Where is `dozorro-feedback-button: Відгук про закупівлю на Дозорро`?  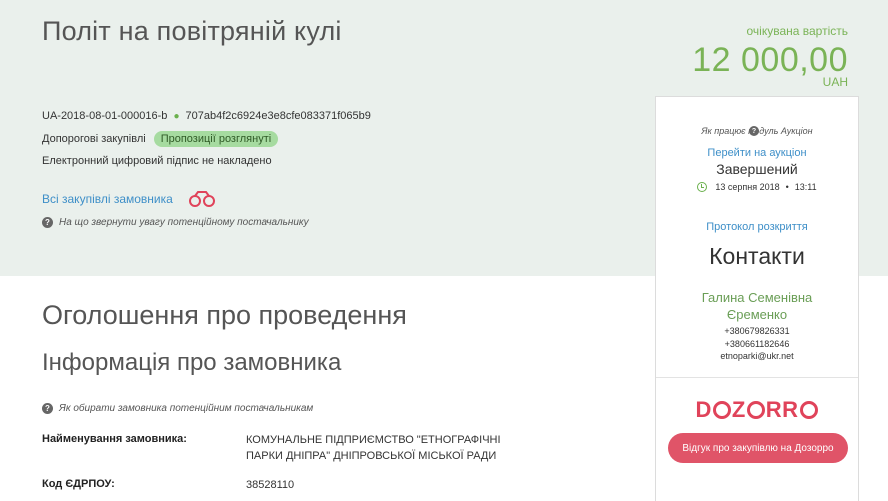 dozorro-feedback-button: Відгук про закупівлю на Дозорро is located at coordinates (758, 448).